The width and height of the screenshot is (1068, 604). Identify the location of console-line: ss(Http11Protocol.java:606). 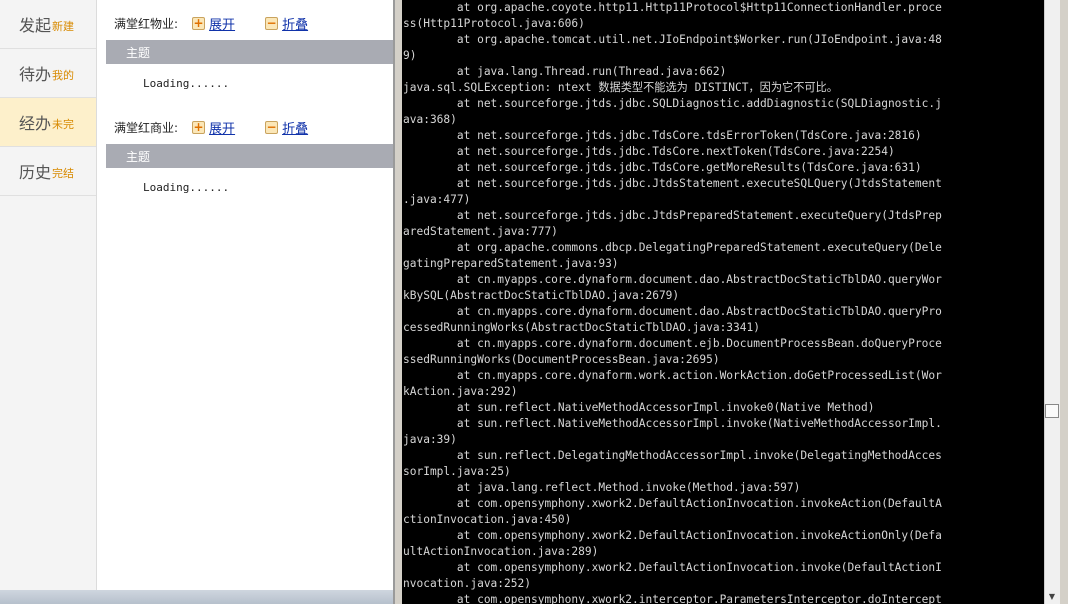
(494, 23).